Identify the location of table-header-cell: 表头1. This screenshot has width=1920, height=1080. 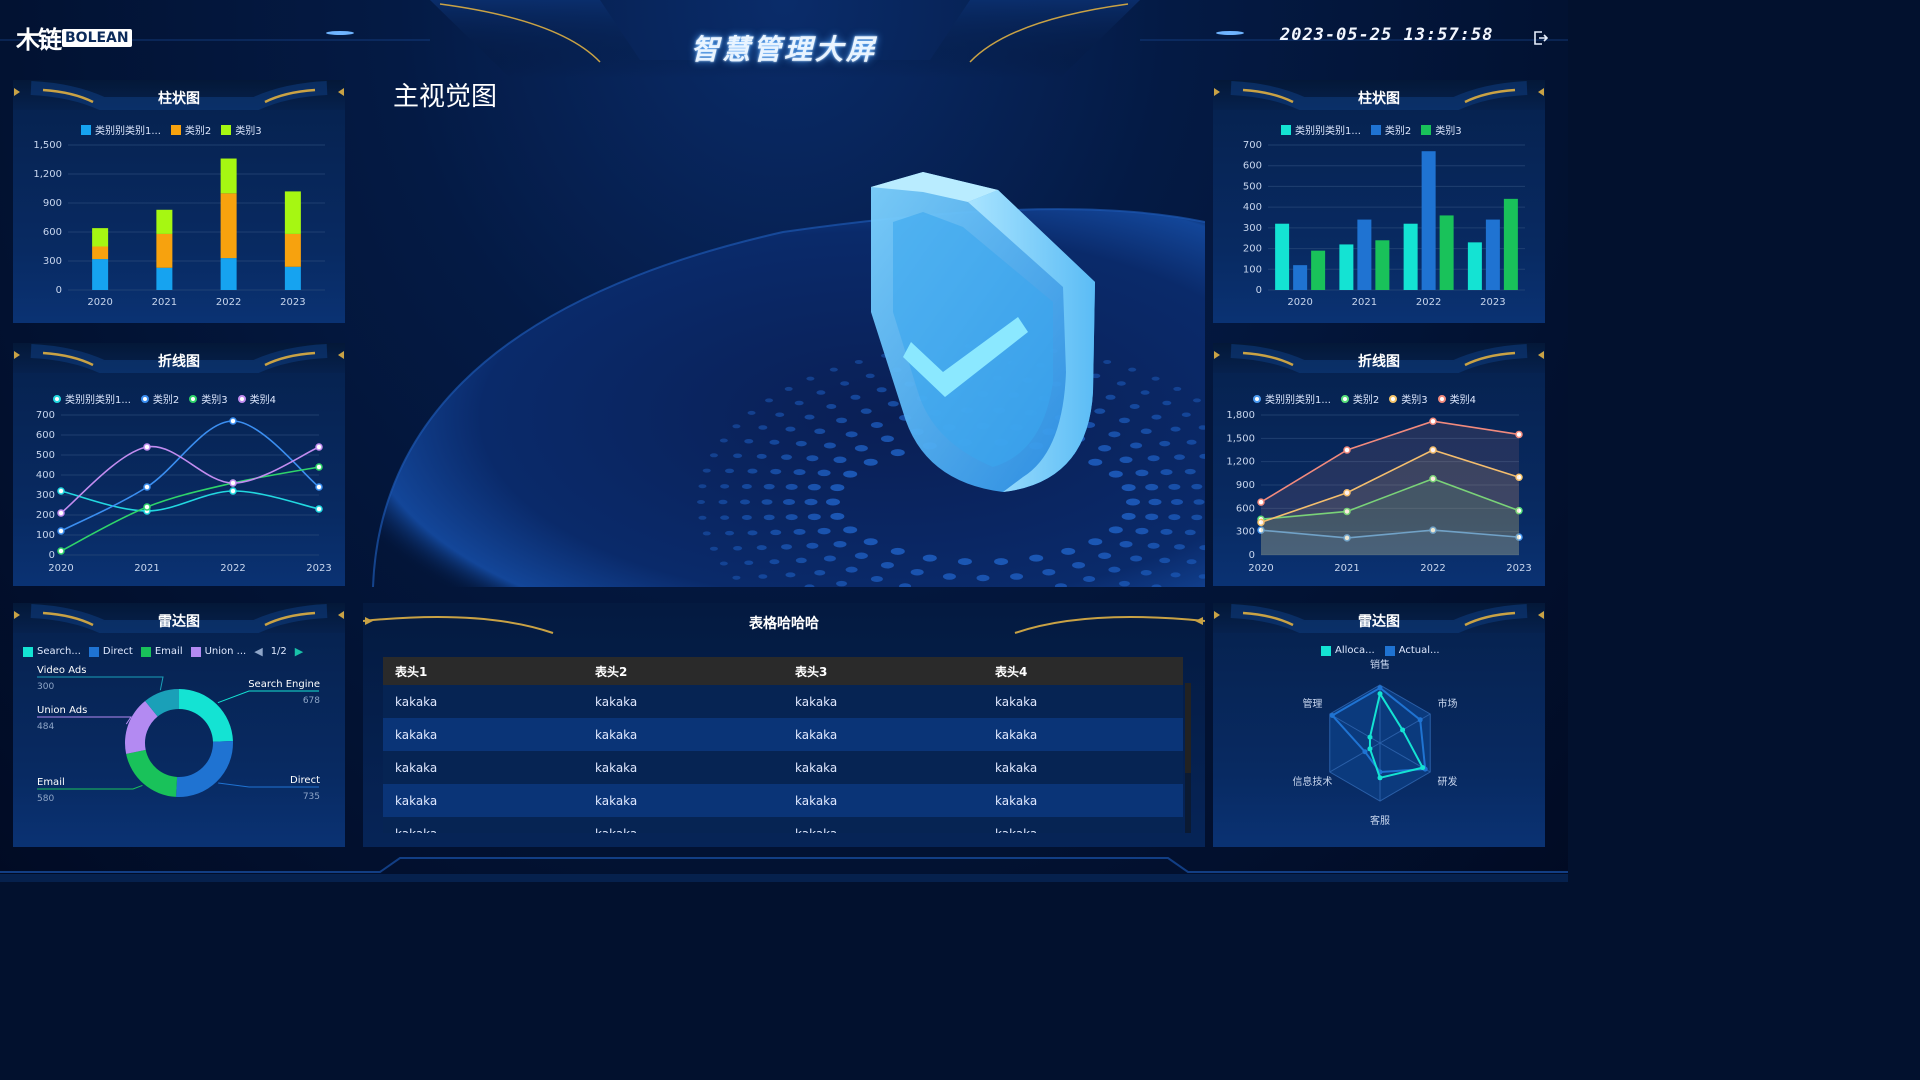
(483, 671).